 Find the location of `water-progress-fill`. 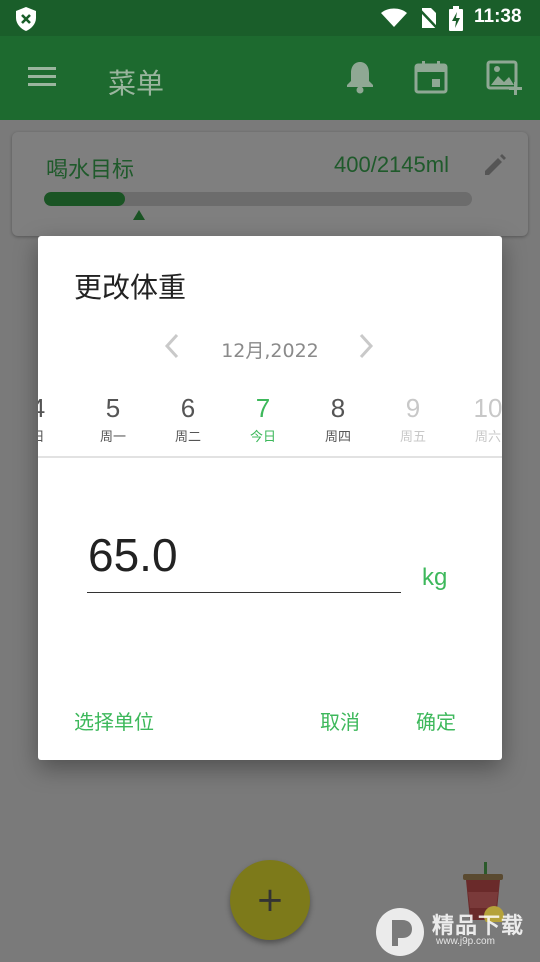

water-progress-fill is located at coordinates (85, 199).